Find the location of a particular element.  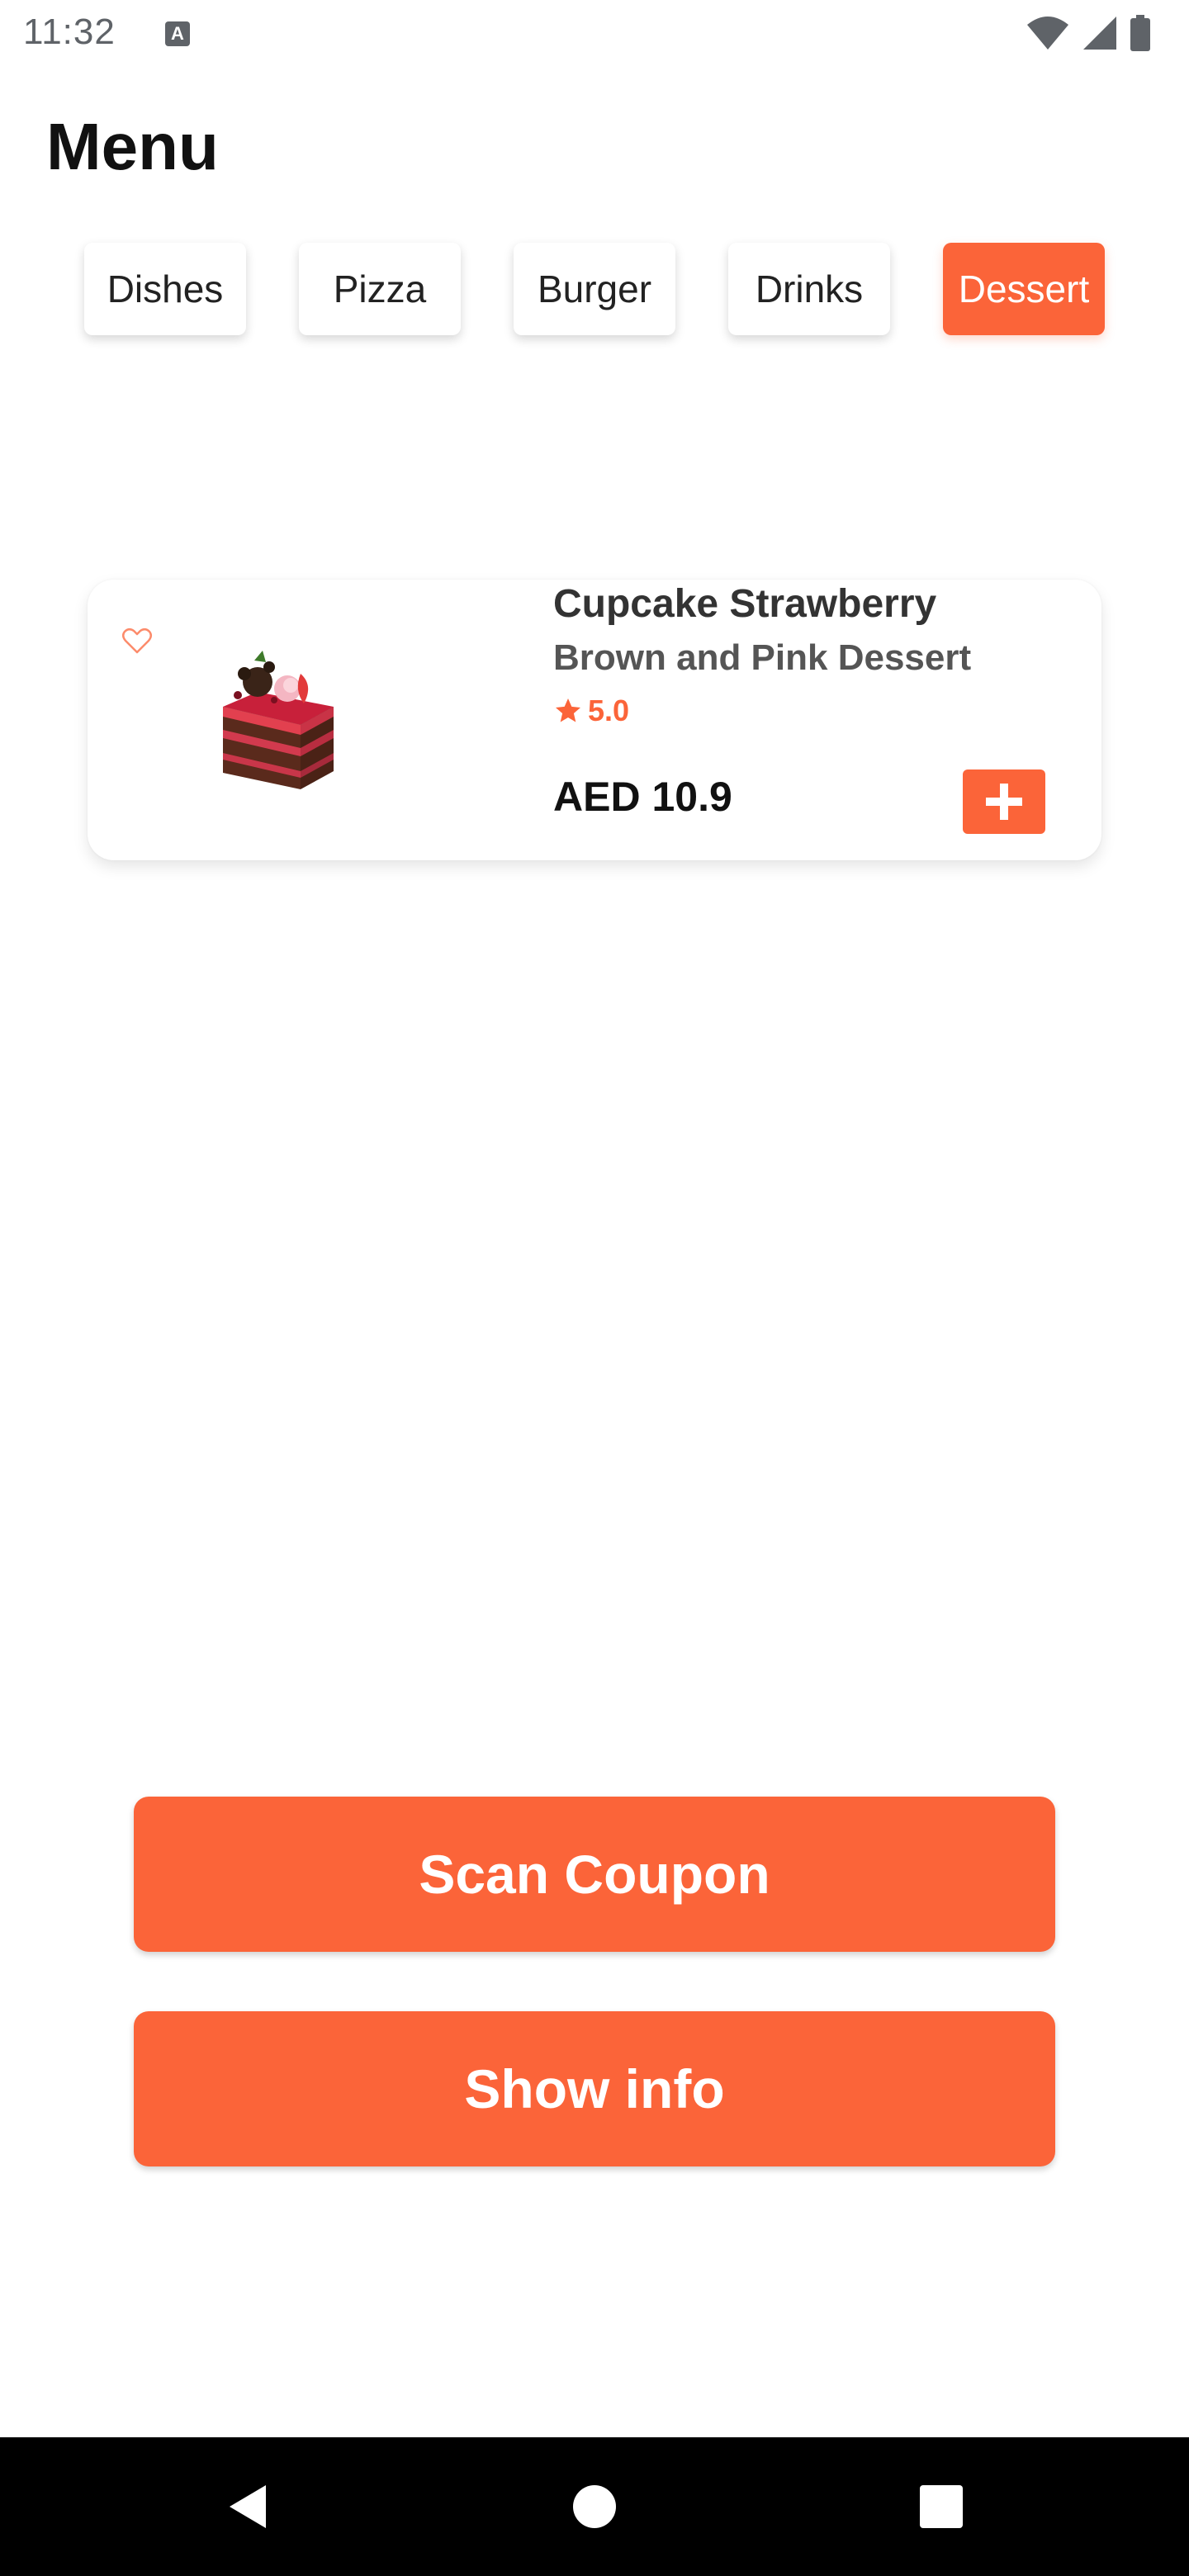

back-button is located at coordinates (248, 2507).